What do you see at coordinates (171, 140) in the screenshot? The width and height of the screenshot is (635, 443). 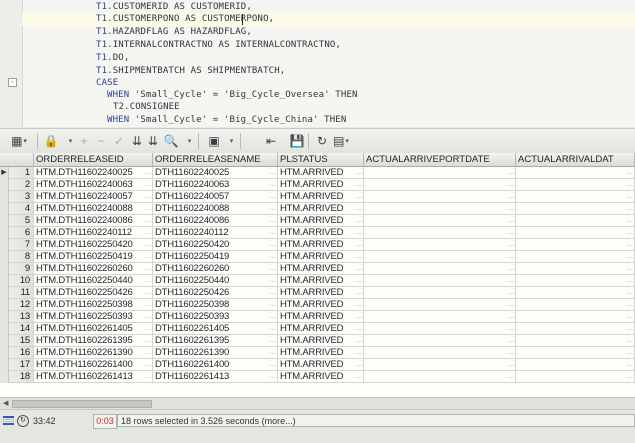 I see `find-icon: 🔍` at bounding box center [171, 140].